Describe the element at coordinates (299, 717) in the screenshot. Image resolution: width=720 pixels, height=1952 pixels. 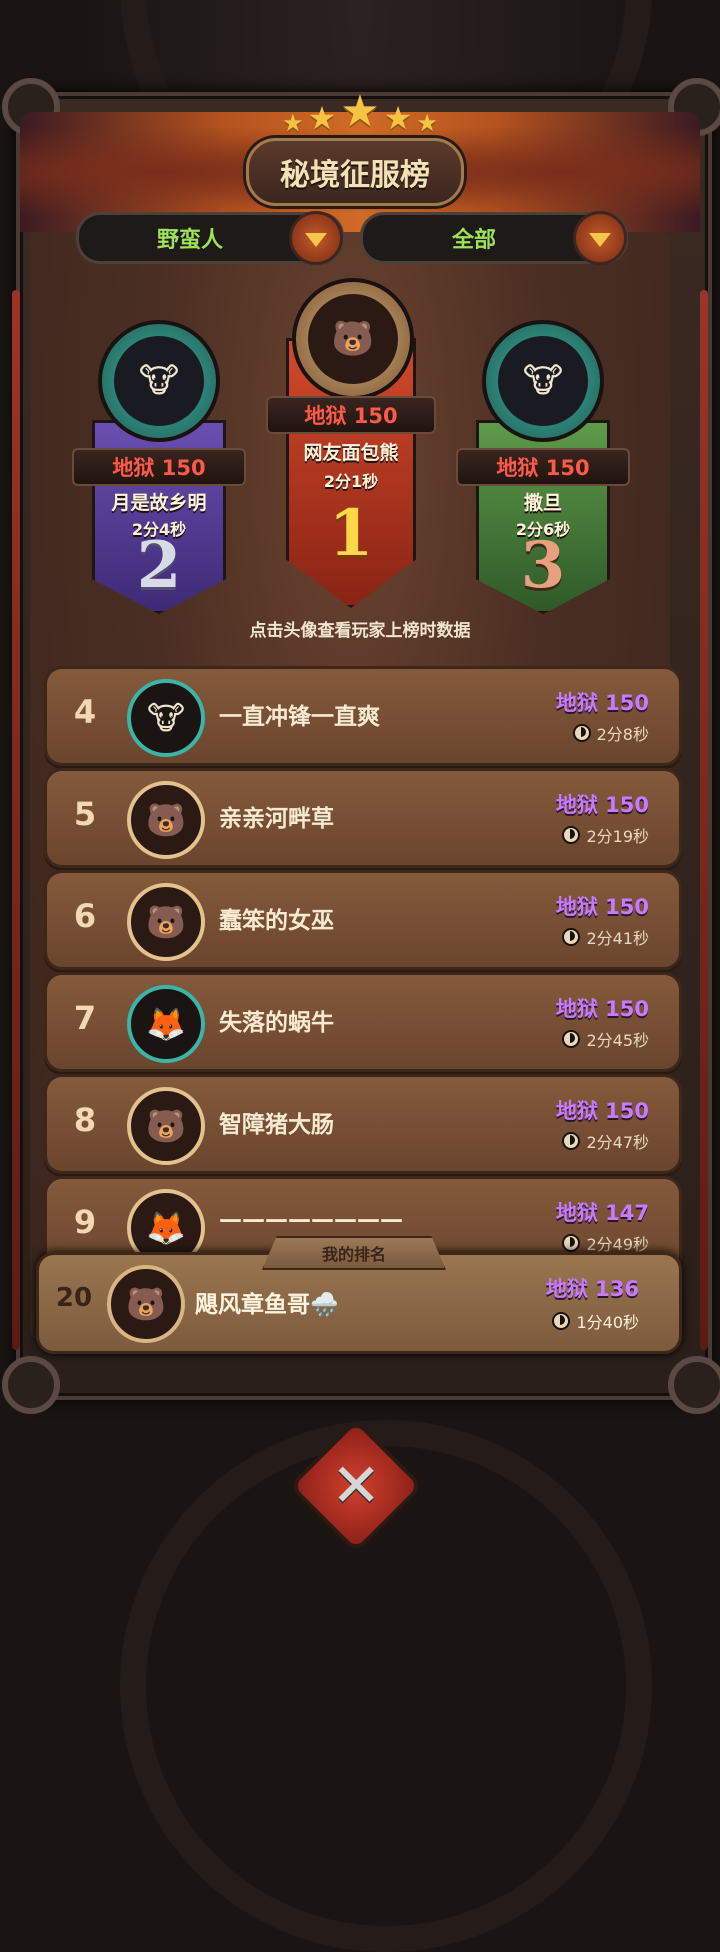
I see `row-player-name: 一直冲锋一直爽` at that location.